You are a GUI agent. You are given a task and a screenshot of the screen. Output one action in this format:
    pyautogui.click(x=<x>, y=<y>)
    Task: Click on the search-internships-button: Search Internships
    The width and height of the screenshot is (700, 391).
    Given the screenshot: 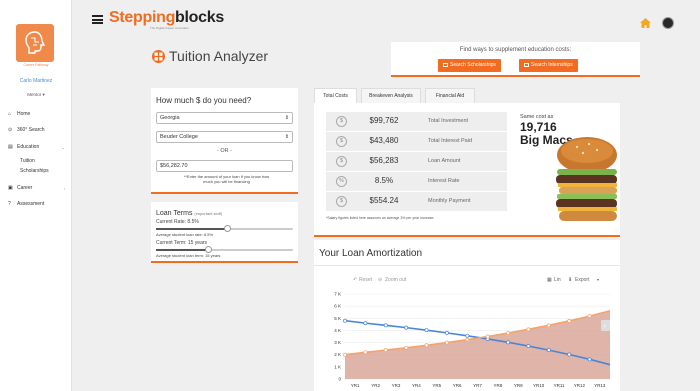 What is the action you would take?
    pyautogui.click(x=548, y=65)
    